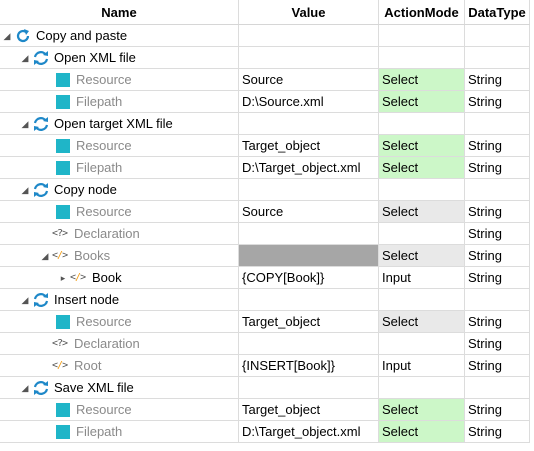 The height and width of the screenshot is (451, 534). I want to click on value-cell: {INSERT[Book]}, so click(309, 365).